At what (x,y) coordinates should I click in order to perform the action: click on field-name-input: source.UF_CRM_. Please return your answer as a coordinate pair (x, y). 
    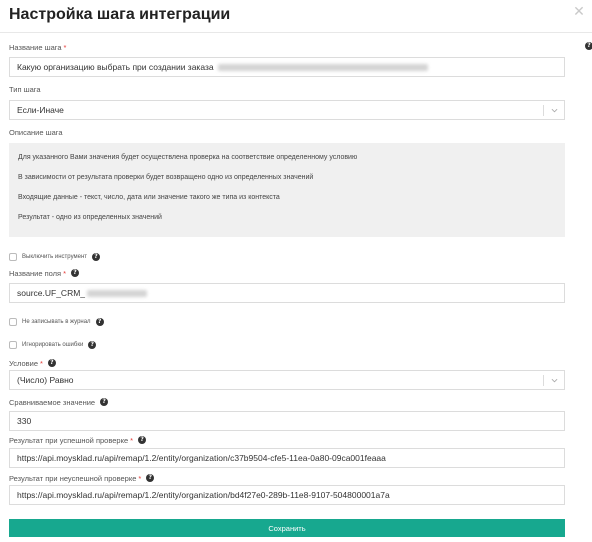
    Looking at the image, I should click on (287, 293).